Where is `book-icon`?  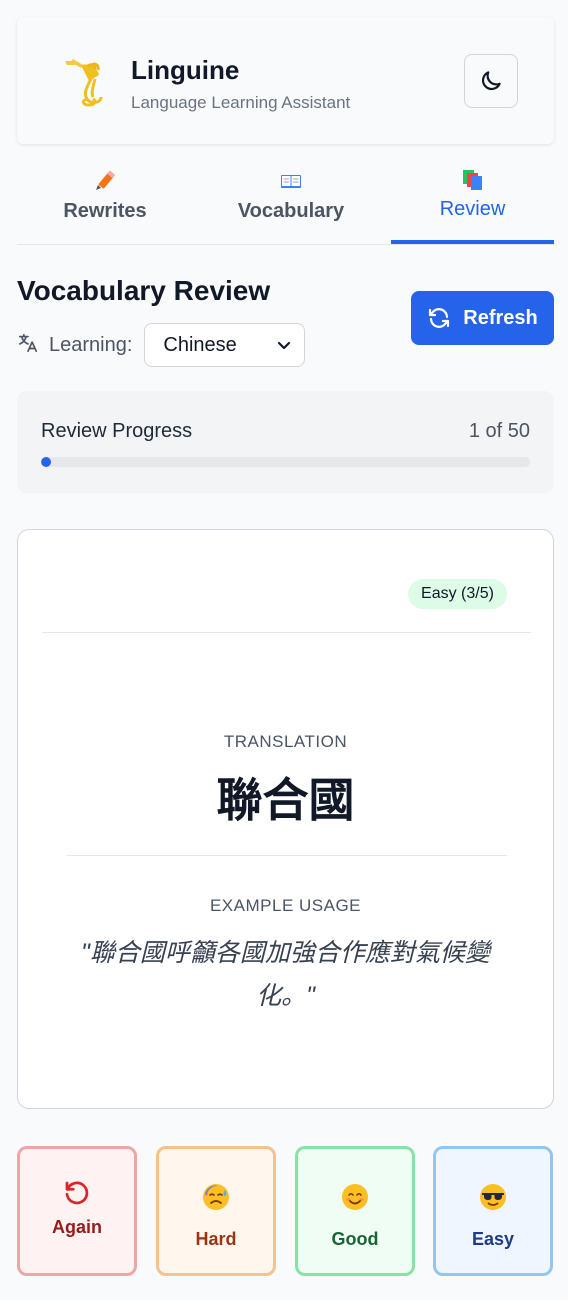 book-icon is located at coordinates (291, 181).